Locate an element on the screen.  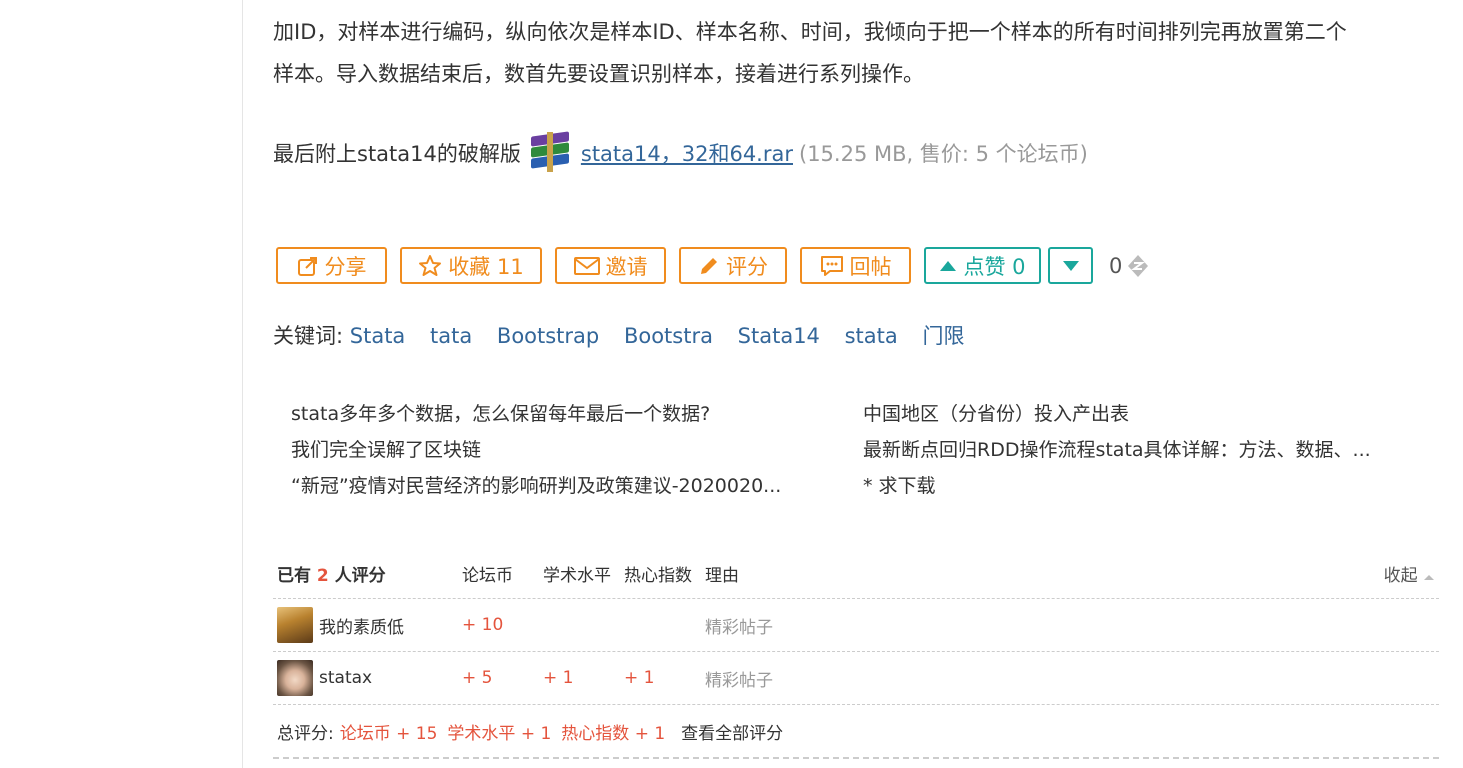
col-coin-header: 论坛币 is located at coordinates (487, 575).